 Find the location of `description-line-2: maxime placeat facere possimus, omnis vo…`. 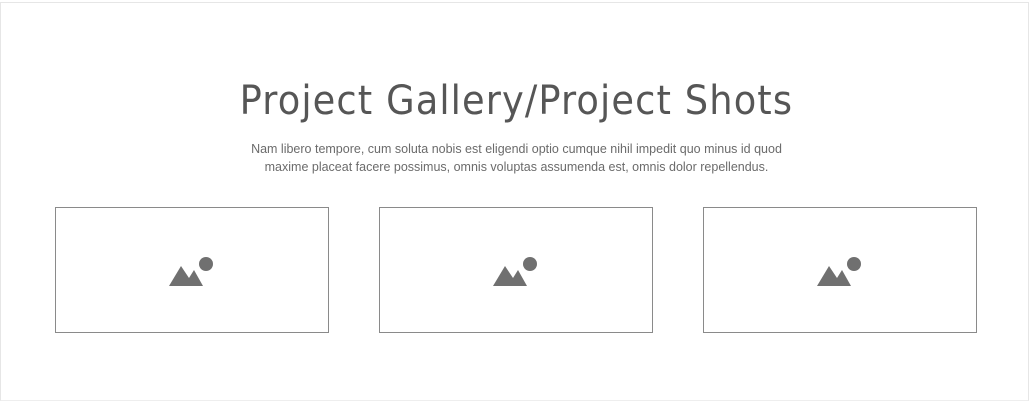

description-line-2: maxime placeat facere possimus, omnis vo… is located at coordinates (516, 167).